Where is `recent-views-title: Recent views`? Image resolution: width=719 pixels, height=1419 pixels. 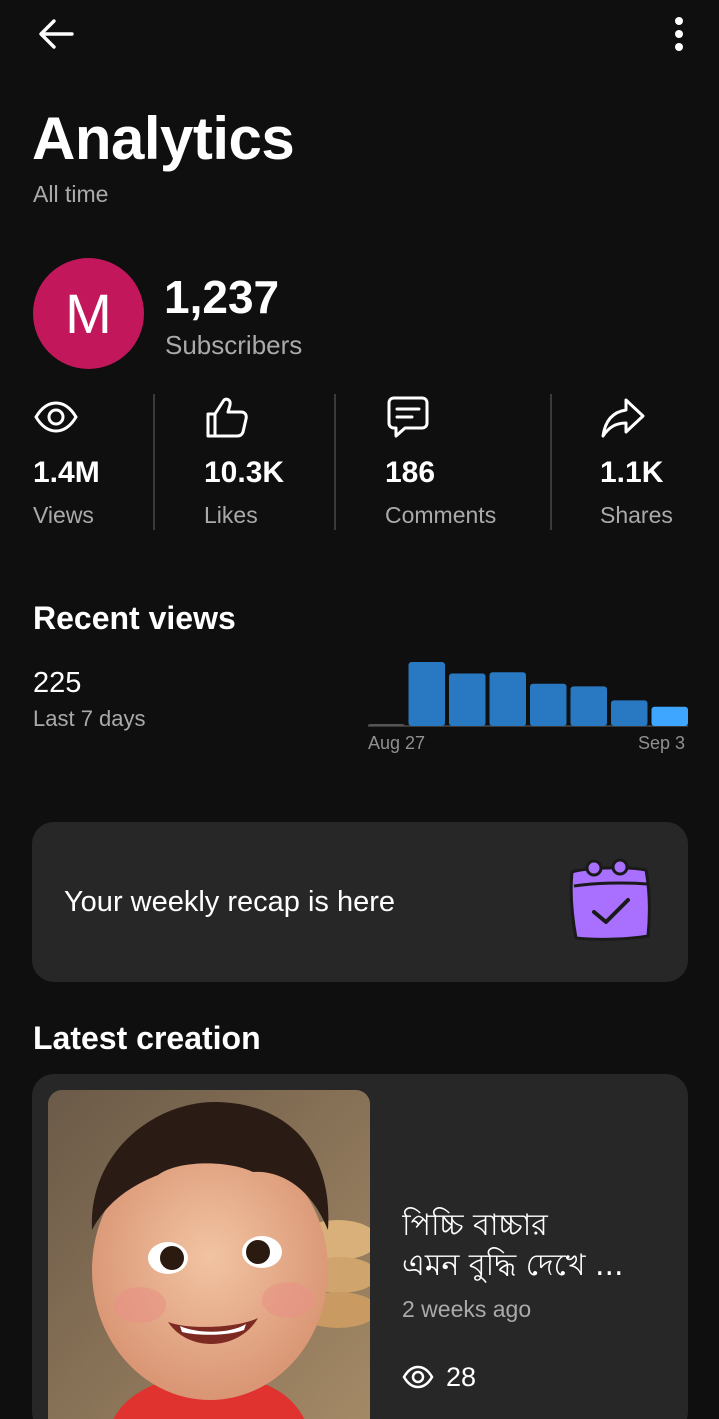
recent-views-title: Recent views is located at coordinates (134, 618).